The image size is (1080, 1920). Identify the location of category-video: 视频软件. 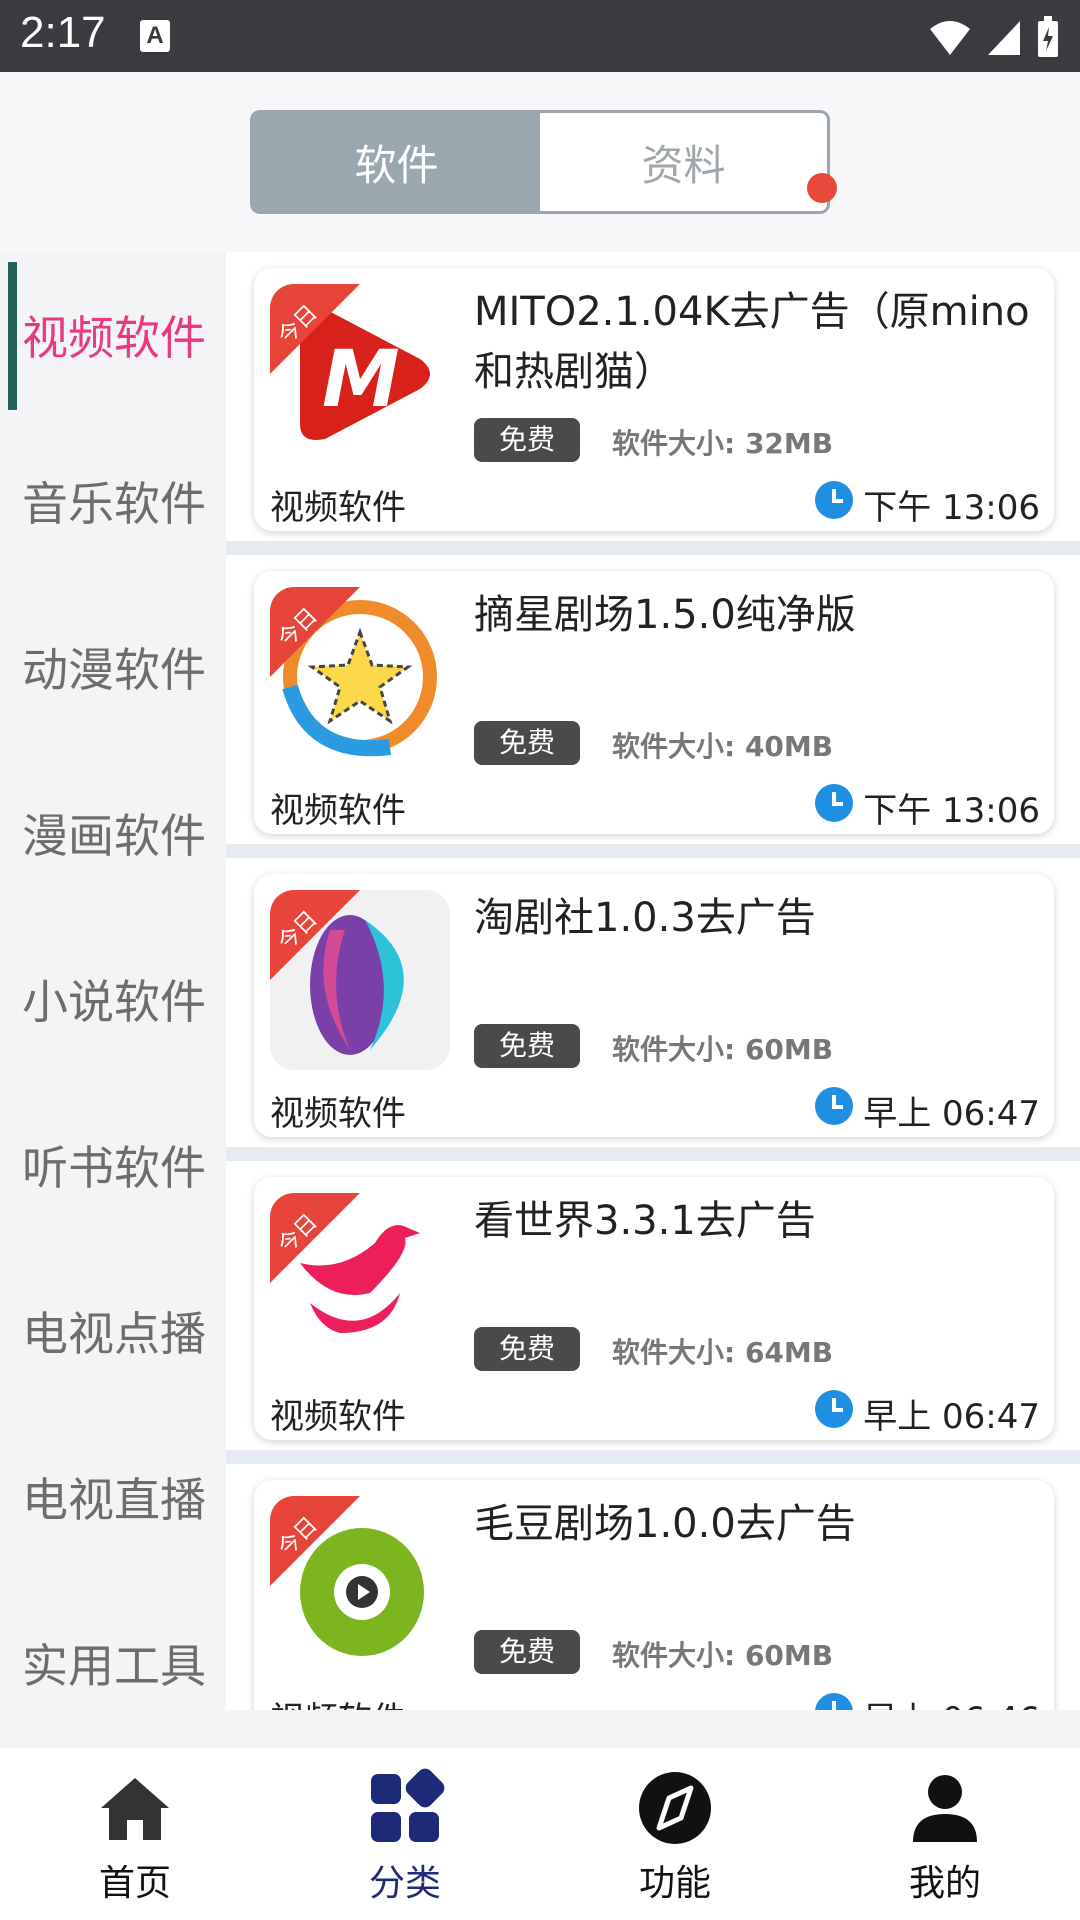
(113, 335).